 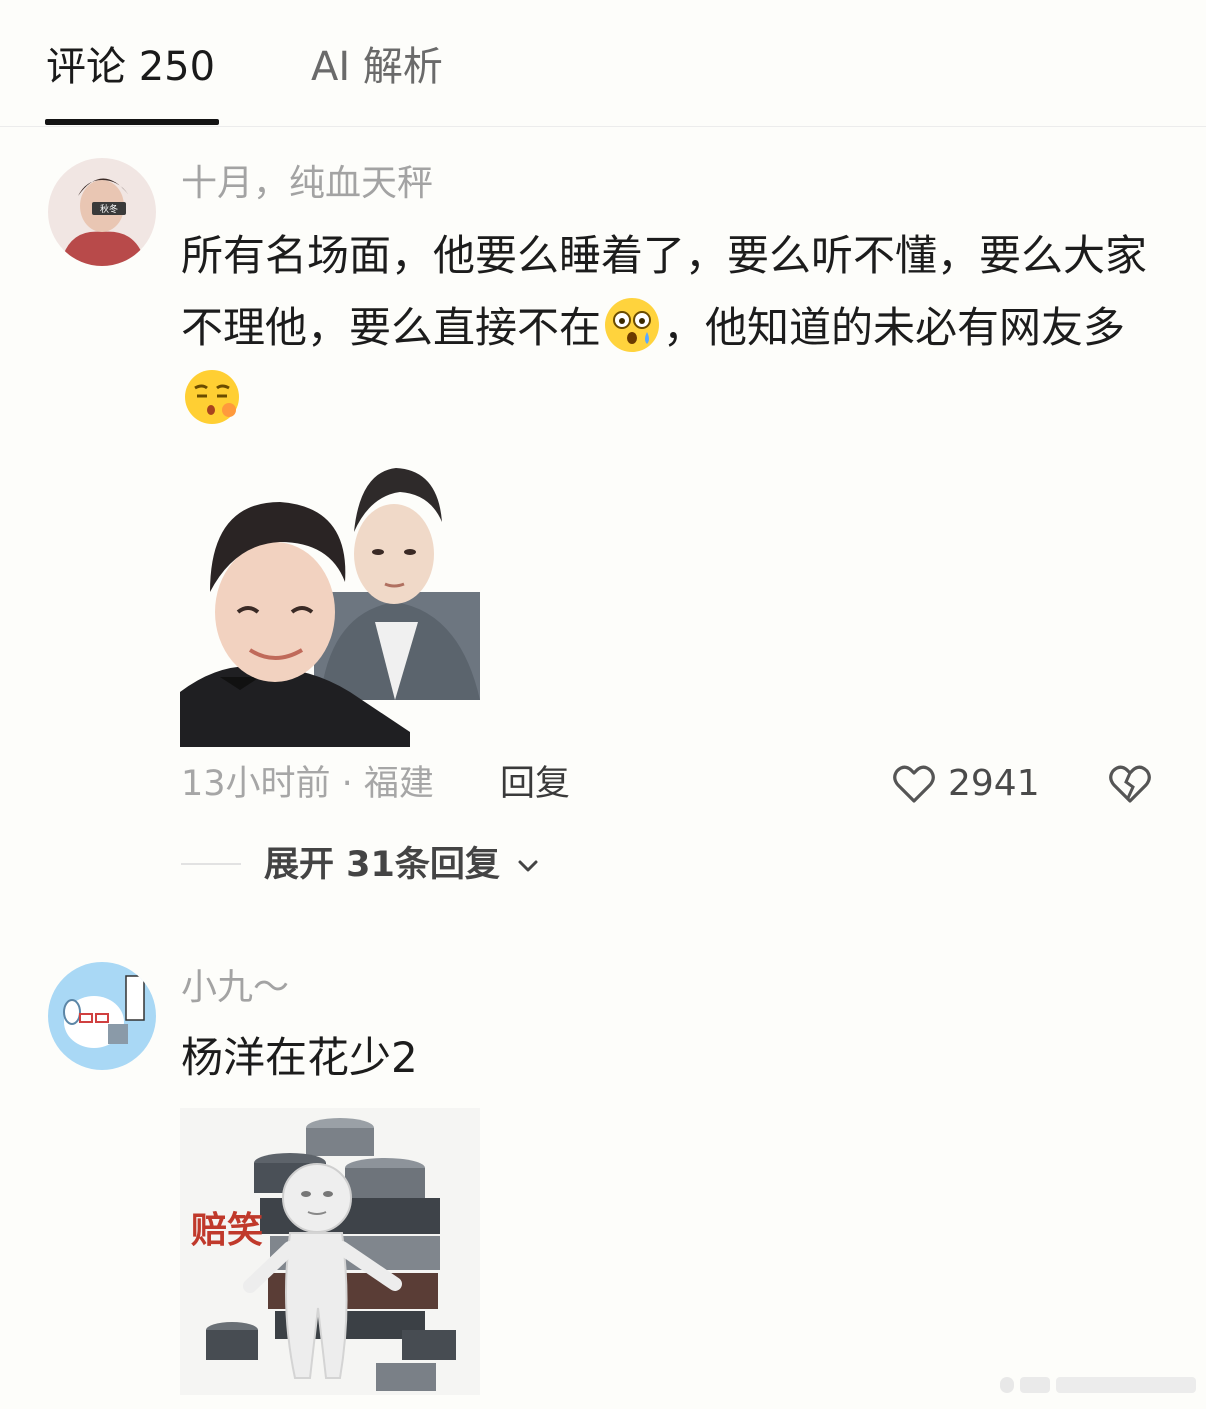 I want to click on chevron-down-icon, so click(x=528, y=866).